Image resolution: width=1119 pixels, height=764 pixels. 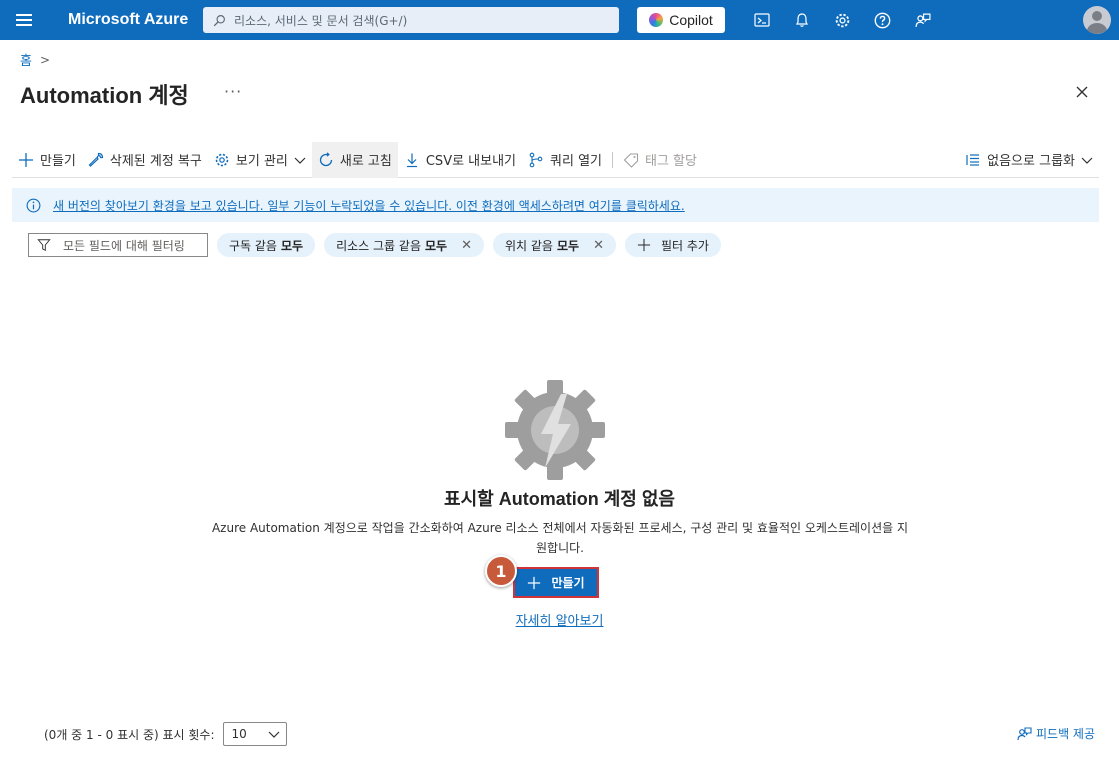 I want to click on filter-pill-label: 위치 같음, so click(x=529, y=245).